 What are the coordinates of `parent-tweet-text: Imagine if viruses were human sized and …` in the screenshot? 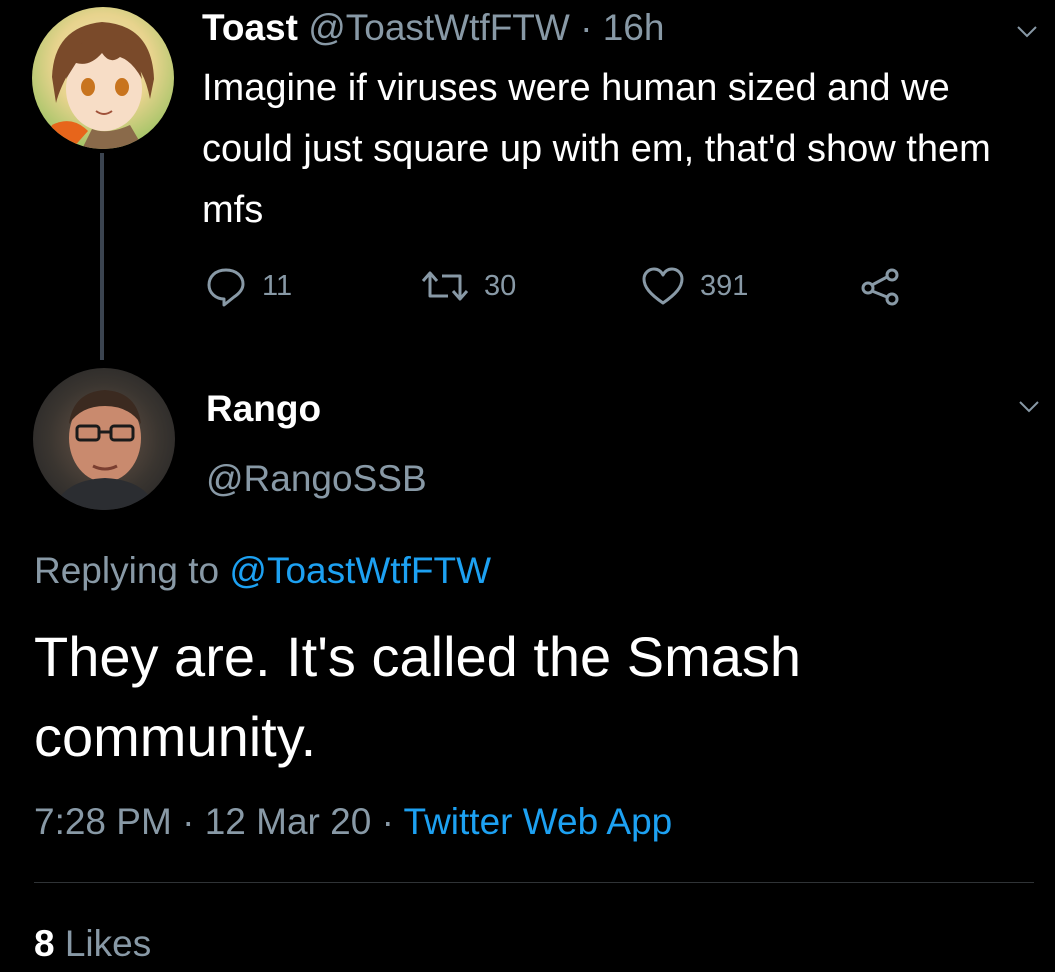 It's located at (596, 149).